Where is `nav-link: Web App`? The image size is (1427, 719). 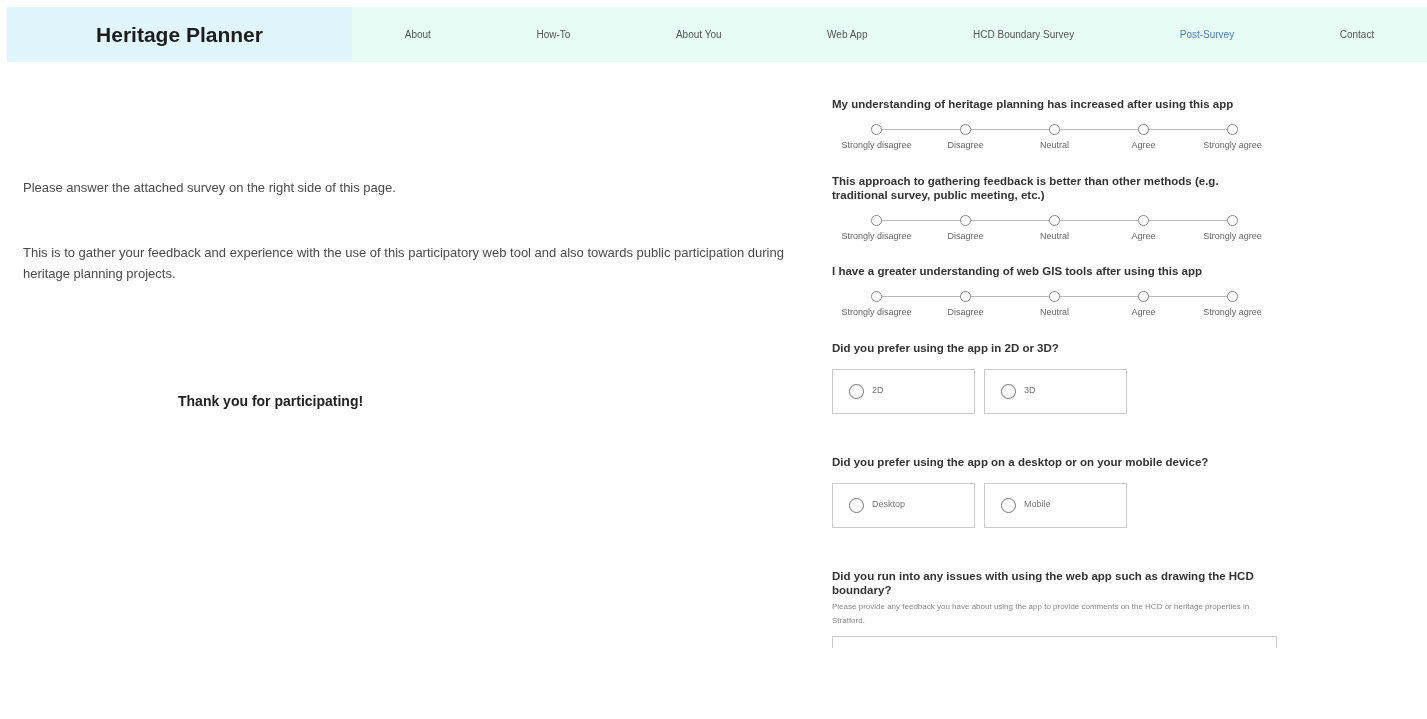 nav-link: Web App is located at coordinates (847, 34).